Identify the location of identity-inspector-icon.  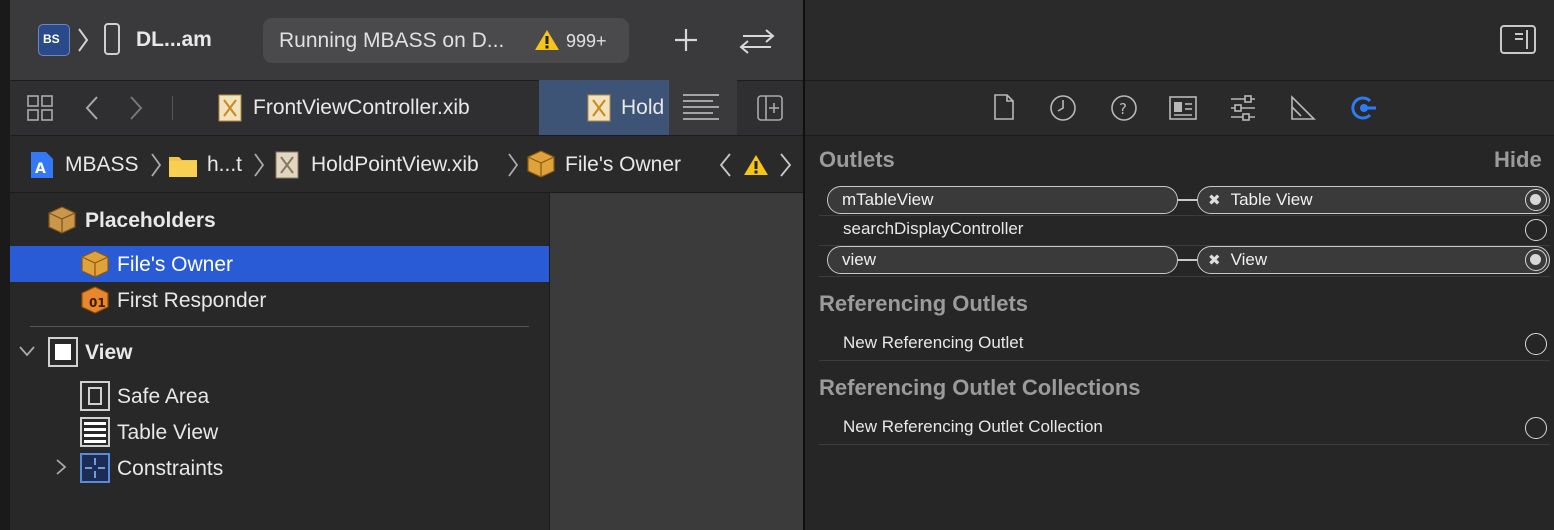
(1183, 108).